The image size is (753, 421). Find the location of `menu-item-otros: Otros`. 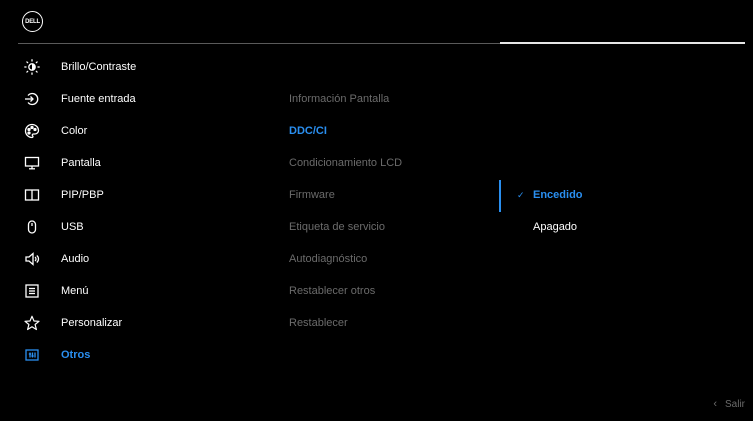

menu-item-otros: Otros is located at coordinates (56, 355).